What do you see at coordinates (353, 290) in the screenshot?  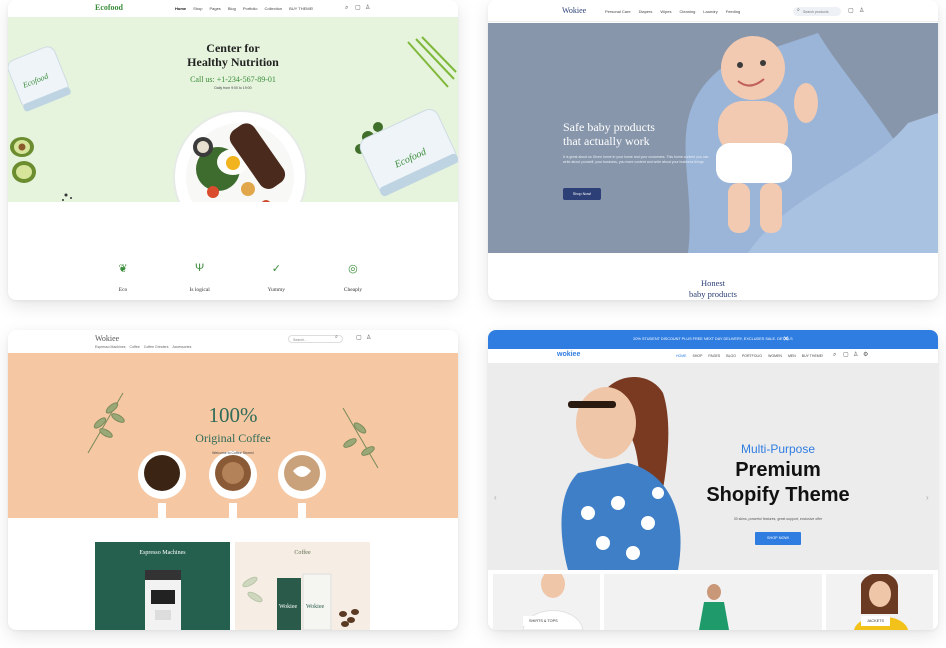 I see `feature-label: Cheaply` at bounding box center [353, 290].